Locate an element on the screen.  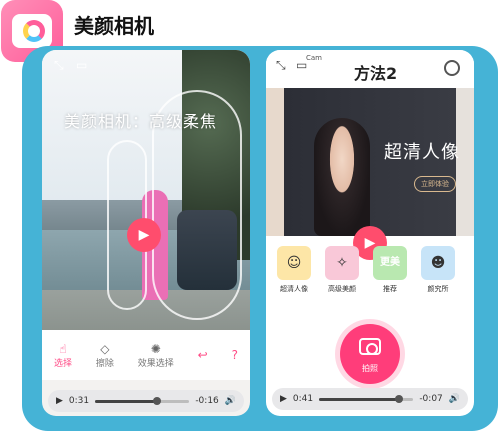
remaining-time: -0:16 is located at coordinates (207, 401).